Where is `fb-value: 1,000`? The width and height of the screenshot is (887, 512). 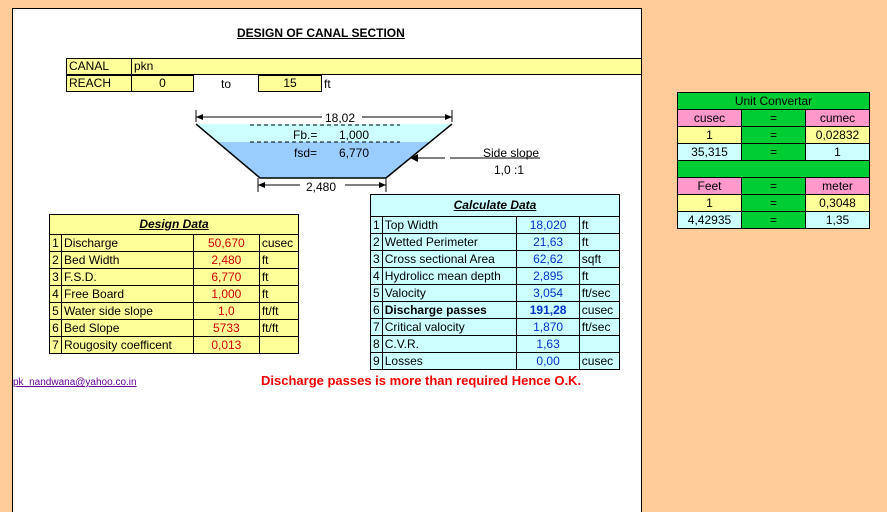
fb-value: 1,000 is located at coordinates (354, 135).